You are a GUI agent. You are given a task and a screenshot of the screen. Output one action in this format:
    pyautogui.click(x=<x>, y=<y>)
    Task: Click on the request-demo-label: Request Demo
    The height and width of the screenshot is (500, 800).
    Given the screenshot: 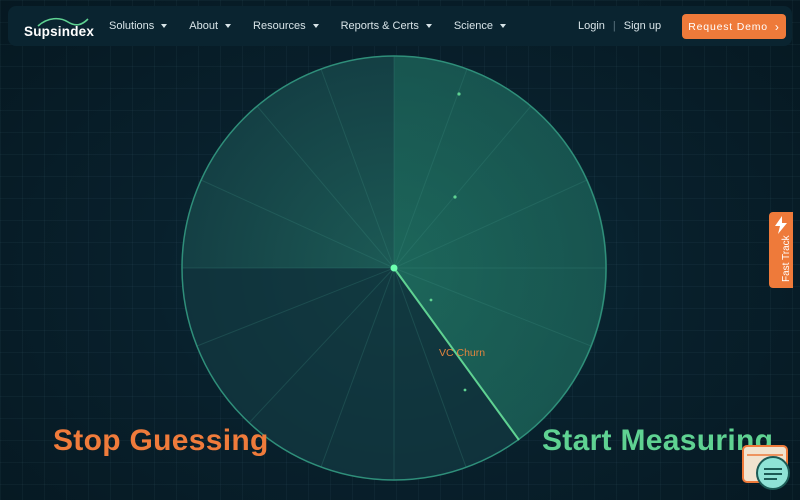 What is the action you would take?
    pyautogui.click(x=728, y=26)
    